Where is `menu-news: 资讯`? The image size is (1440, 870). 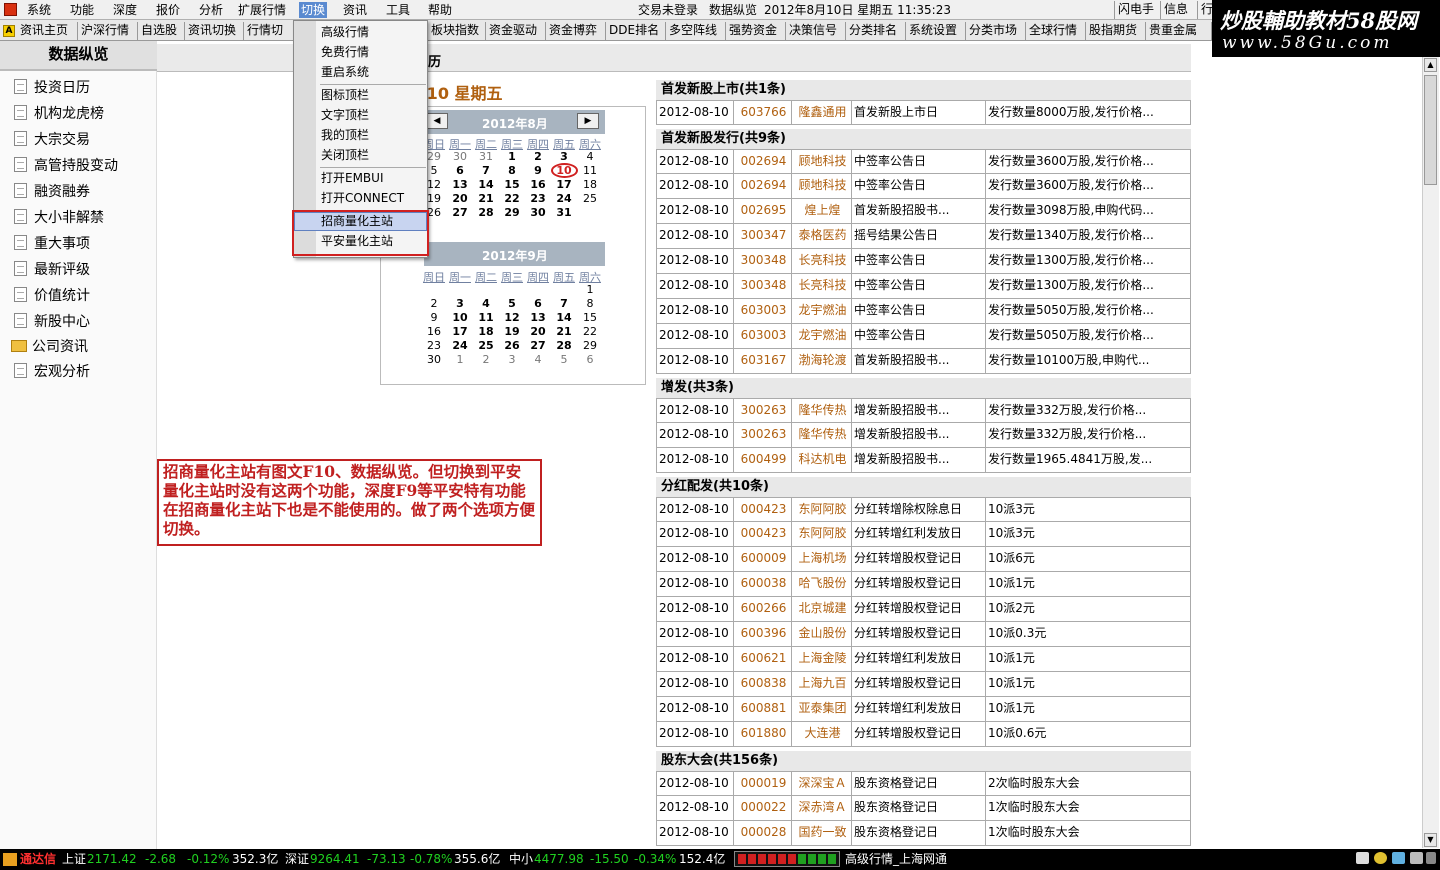
menu-news: 资讯 is located at coordinates (355, 10).